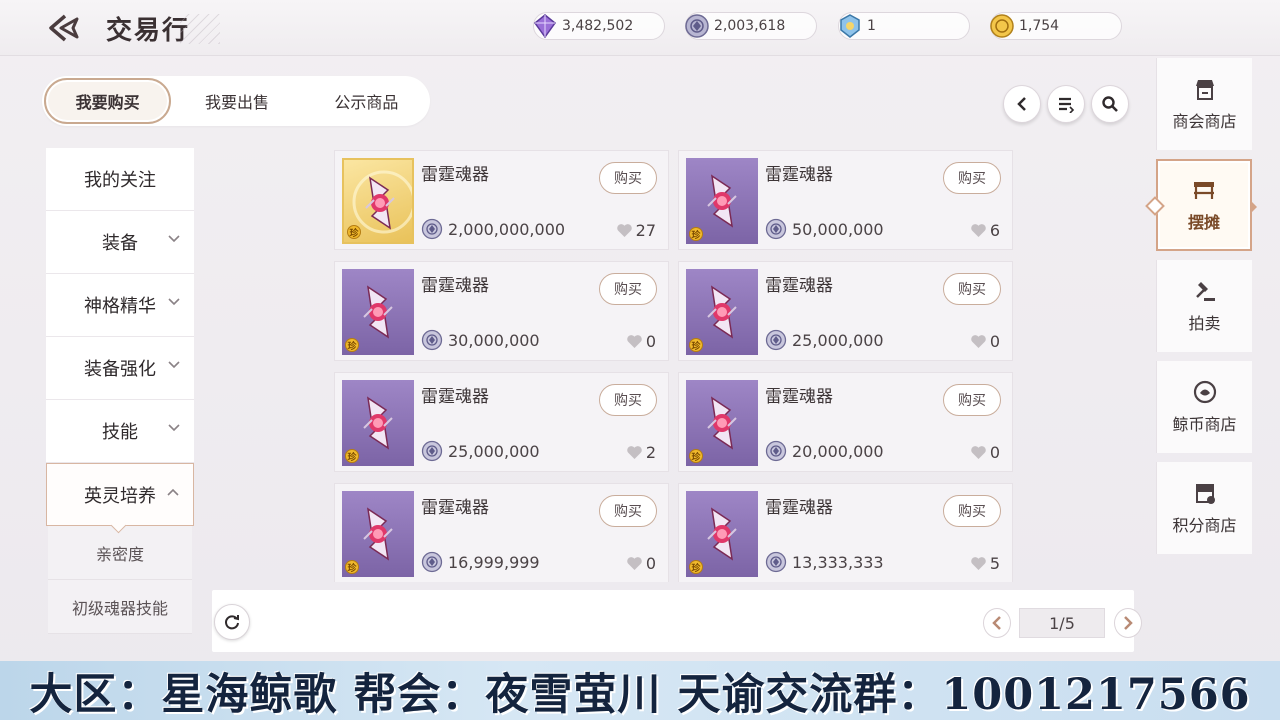 This screenshot has width=1280, height=720. I want to click on category-divine-essence: 神格精华, so click(120, 305).